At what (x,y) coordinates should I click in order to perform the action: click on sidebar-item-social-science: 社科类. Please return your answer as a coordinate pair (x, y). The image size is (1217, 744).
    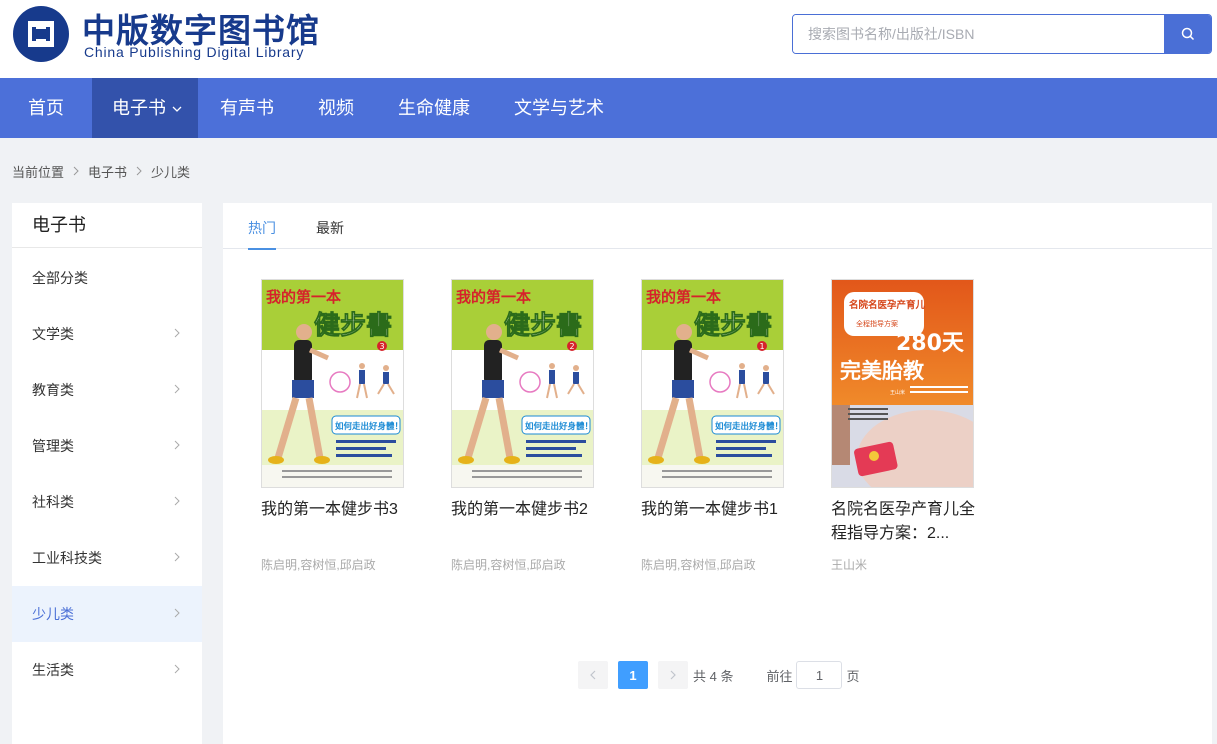
    Looking at the image, I should click on (107, 502).